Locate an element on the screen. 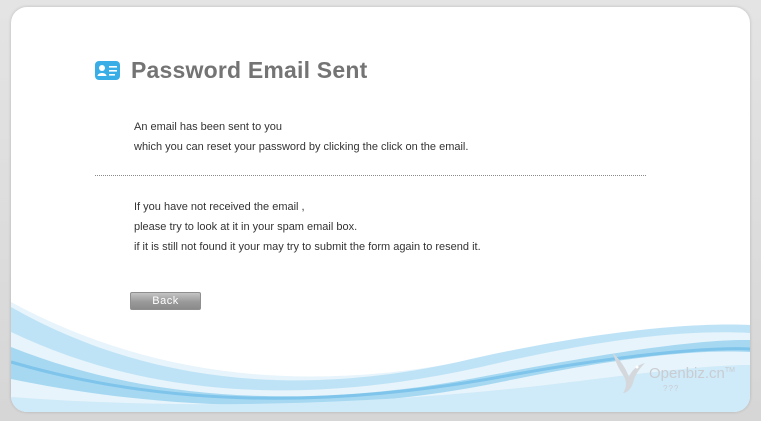  brand-name: Openbiz.cnTM is located at coordinates (692, 373).